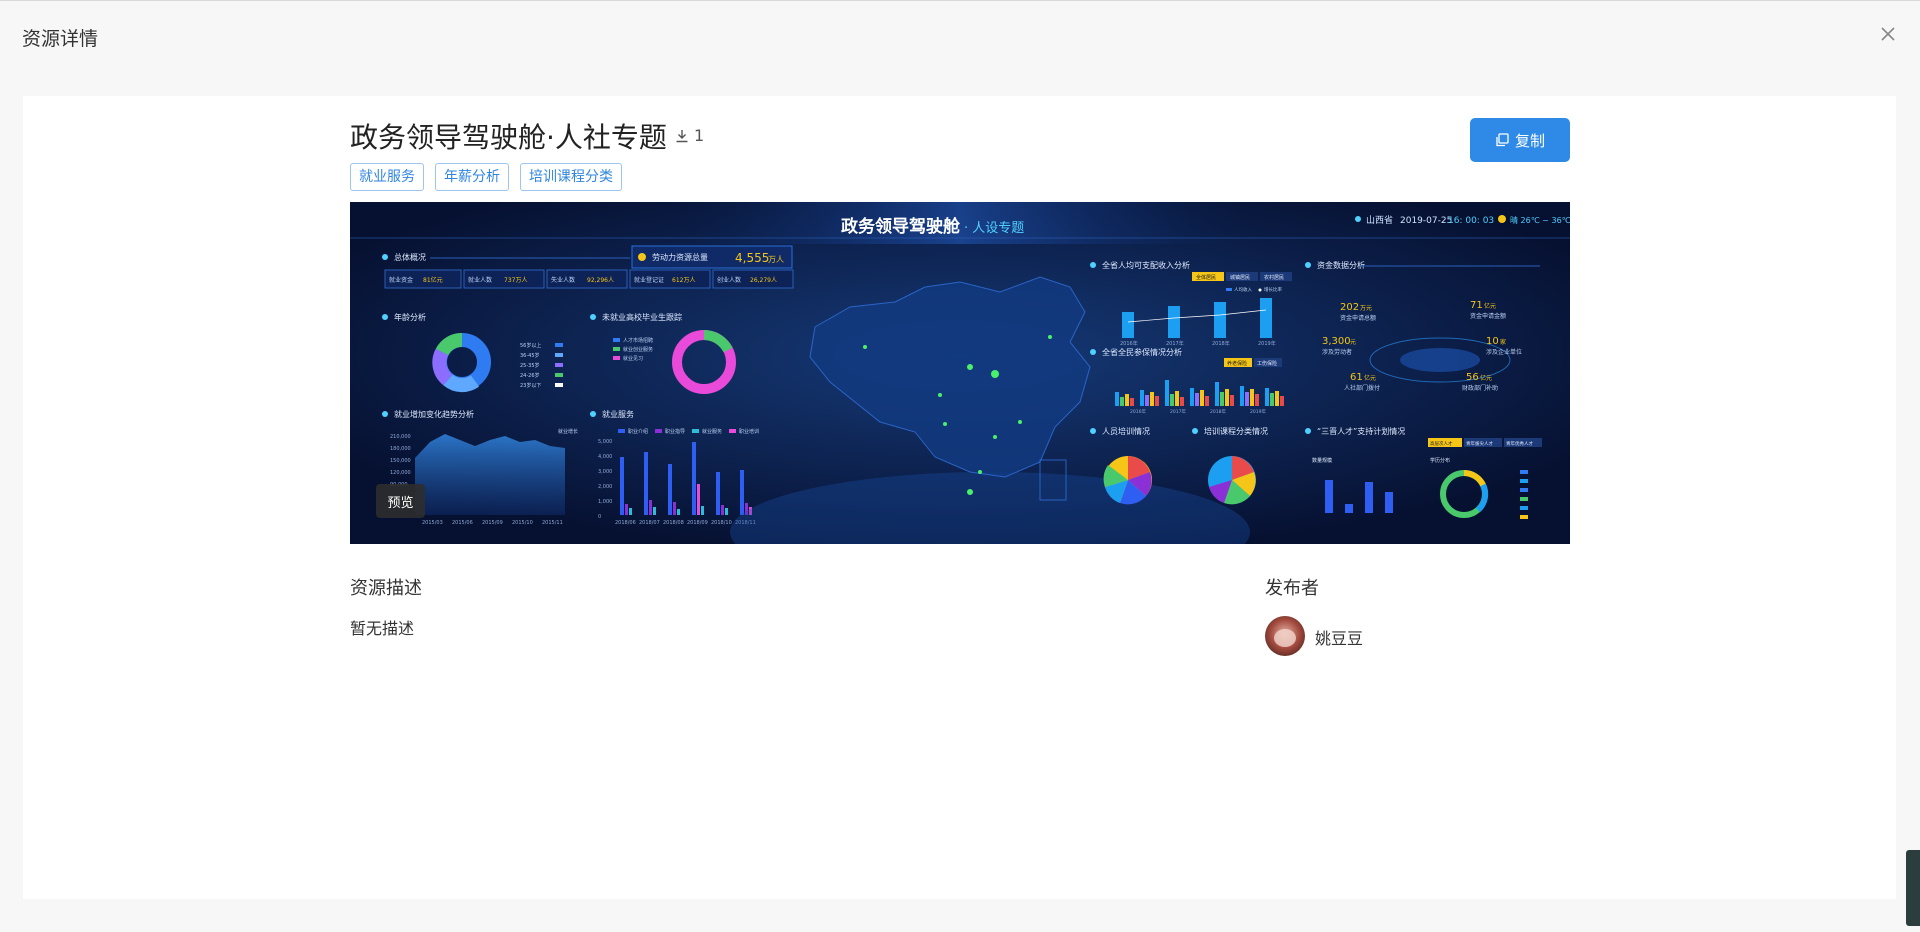  I want to click on insurance-xtick: 2016年, so click(1138, 411).